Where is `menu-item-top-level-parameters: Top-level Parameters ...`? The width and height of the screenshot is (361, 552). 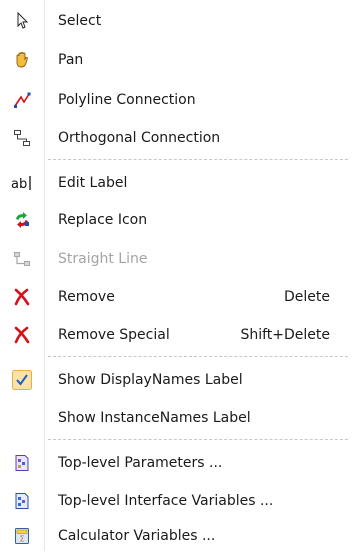 menu-item-top-level-parameters: Top-level Parameters ... is located at coordinates (180, 463).